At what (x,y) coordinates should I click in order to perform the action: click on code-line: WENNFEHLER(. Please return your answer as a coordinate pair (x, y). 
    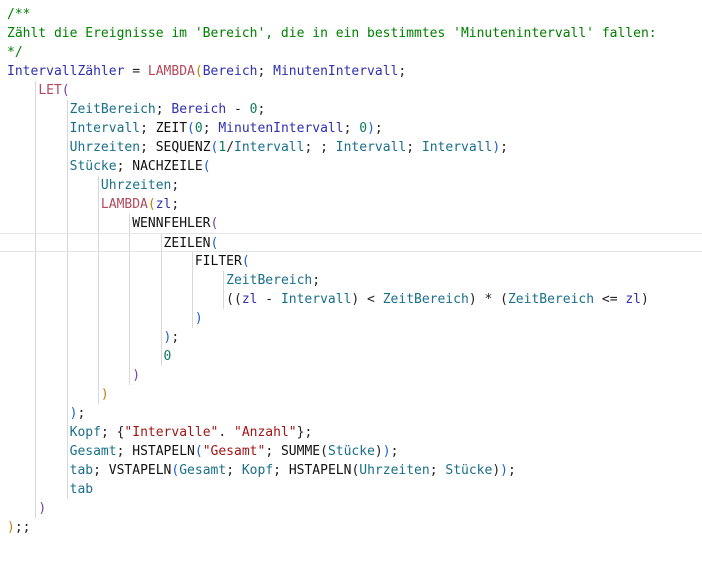
    Looking at the image, I should click on (351, 223).